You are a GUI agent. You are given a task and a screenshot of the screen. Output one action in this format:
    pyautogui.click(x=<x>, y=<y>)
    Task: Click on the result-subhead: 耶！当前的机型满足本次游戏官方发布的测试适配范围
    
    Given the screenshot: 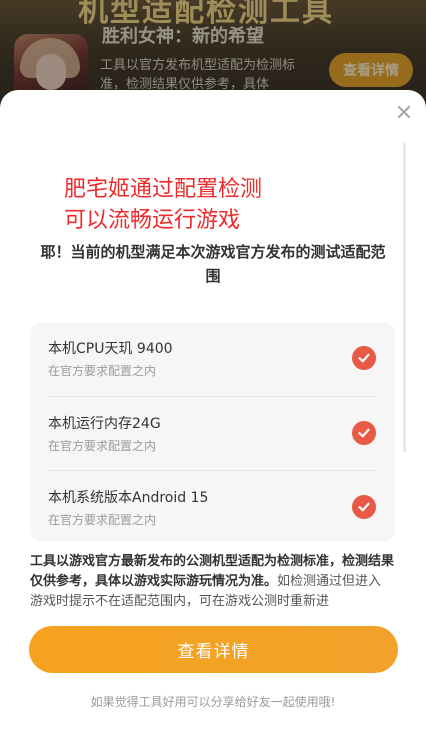 What is the action you would take?
    pyautogui.click(x=213, y=264)
    